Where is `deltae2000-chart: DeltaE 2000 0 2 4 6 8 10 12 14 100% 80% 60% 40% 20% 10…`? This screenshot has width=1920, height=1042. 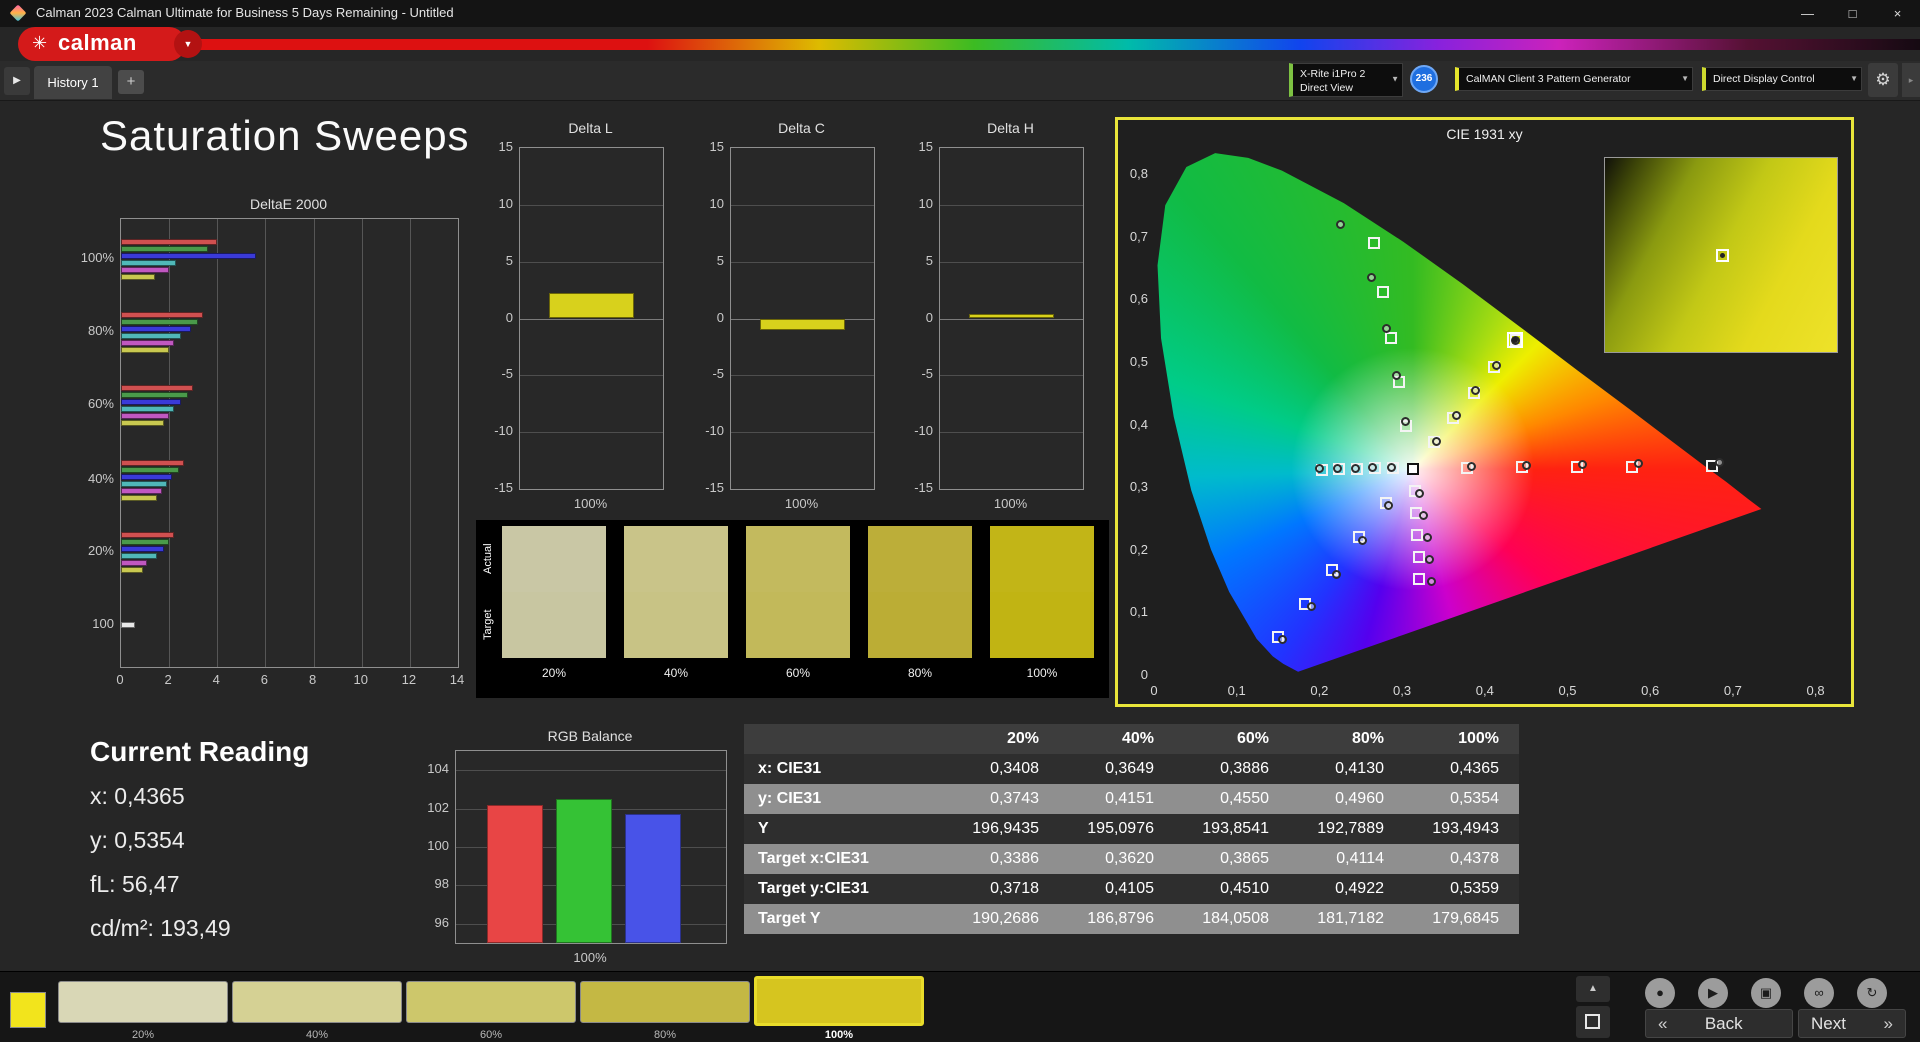 deltae2000-chart: DeltaE 2000 0 2 4 6 8 10 12 14 100% 80% 60% 40% 20% 10… is located at coordinates (276, 446).